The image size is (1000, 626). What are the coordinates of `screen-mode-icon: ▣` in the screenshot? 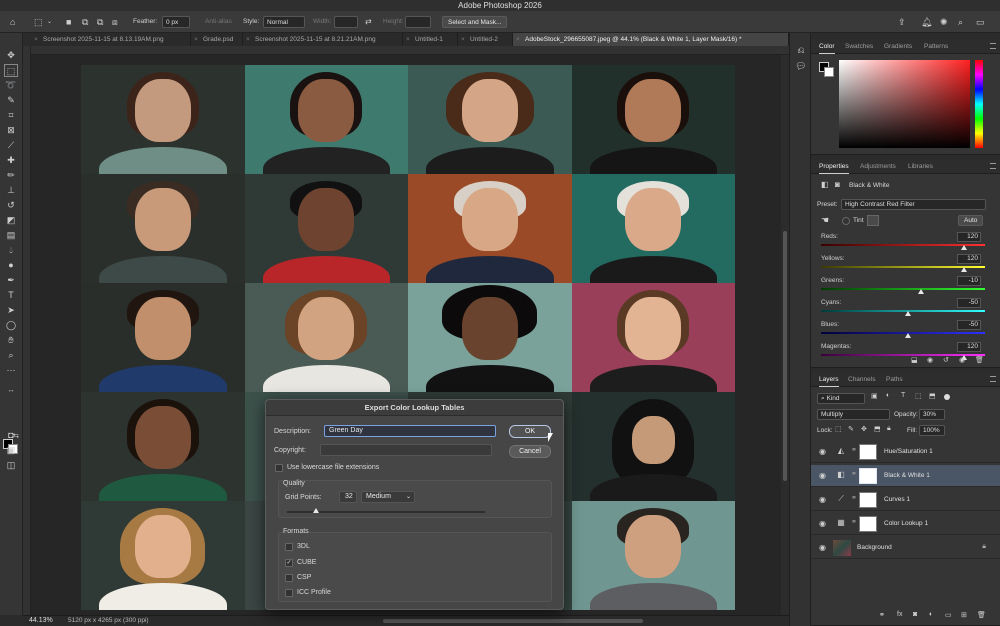 It's located at (11, 450).